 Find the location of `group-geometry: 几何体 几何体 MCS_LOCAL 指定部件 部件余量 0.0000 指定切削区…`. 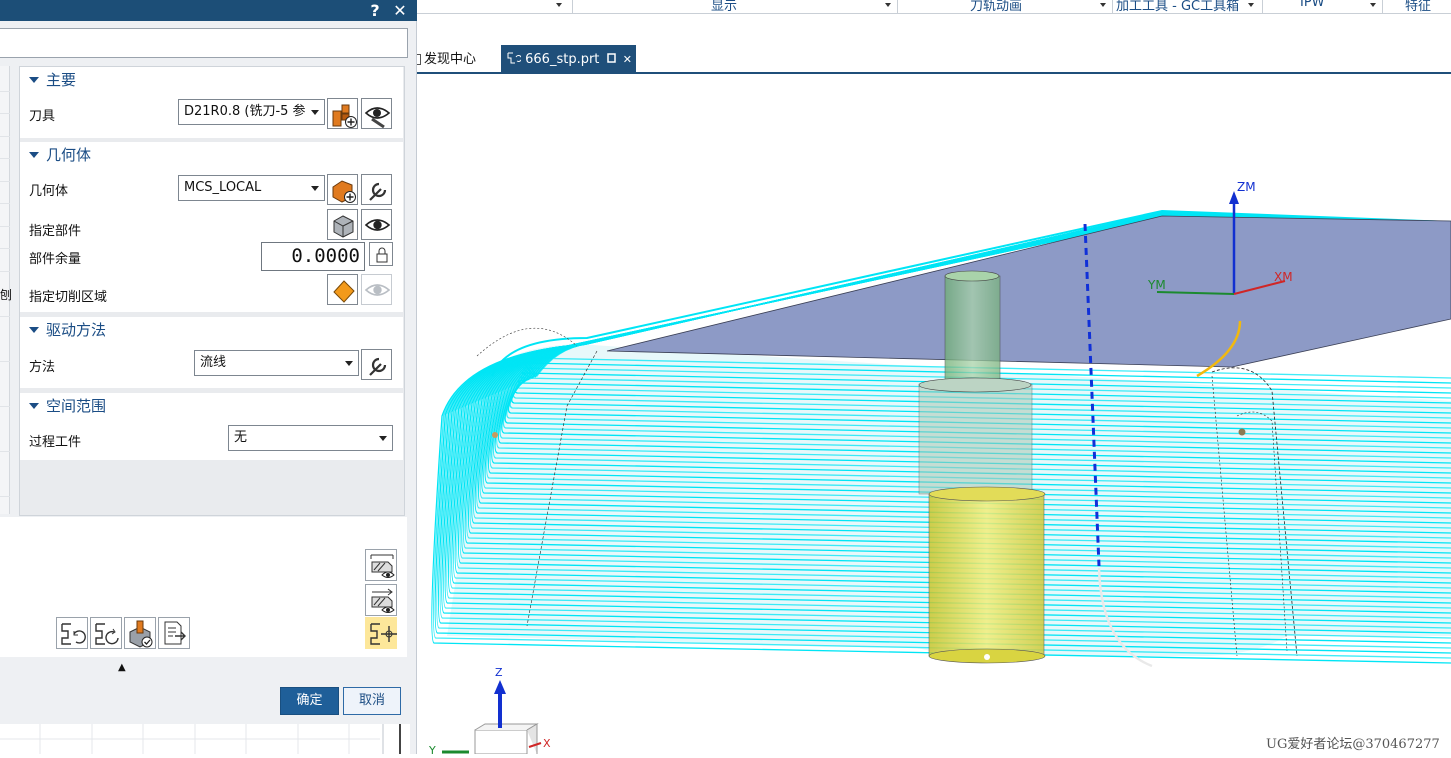

group-geometry: 几何体 几何体 MCS_LOCAL 指定部件 部件余量 0.0000 指定切削区… is located at coordinates (211, 227).